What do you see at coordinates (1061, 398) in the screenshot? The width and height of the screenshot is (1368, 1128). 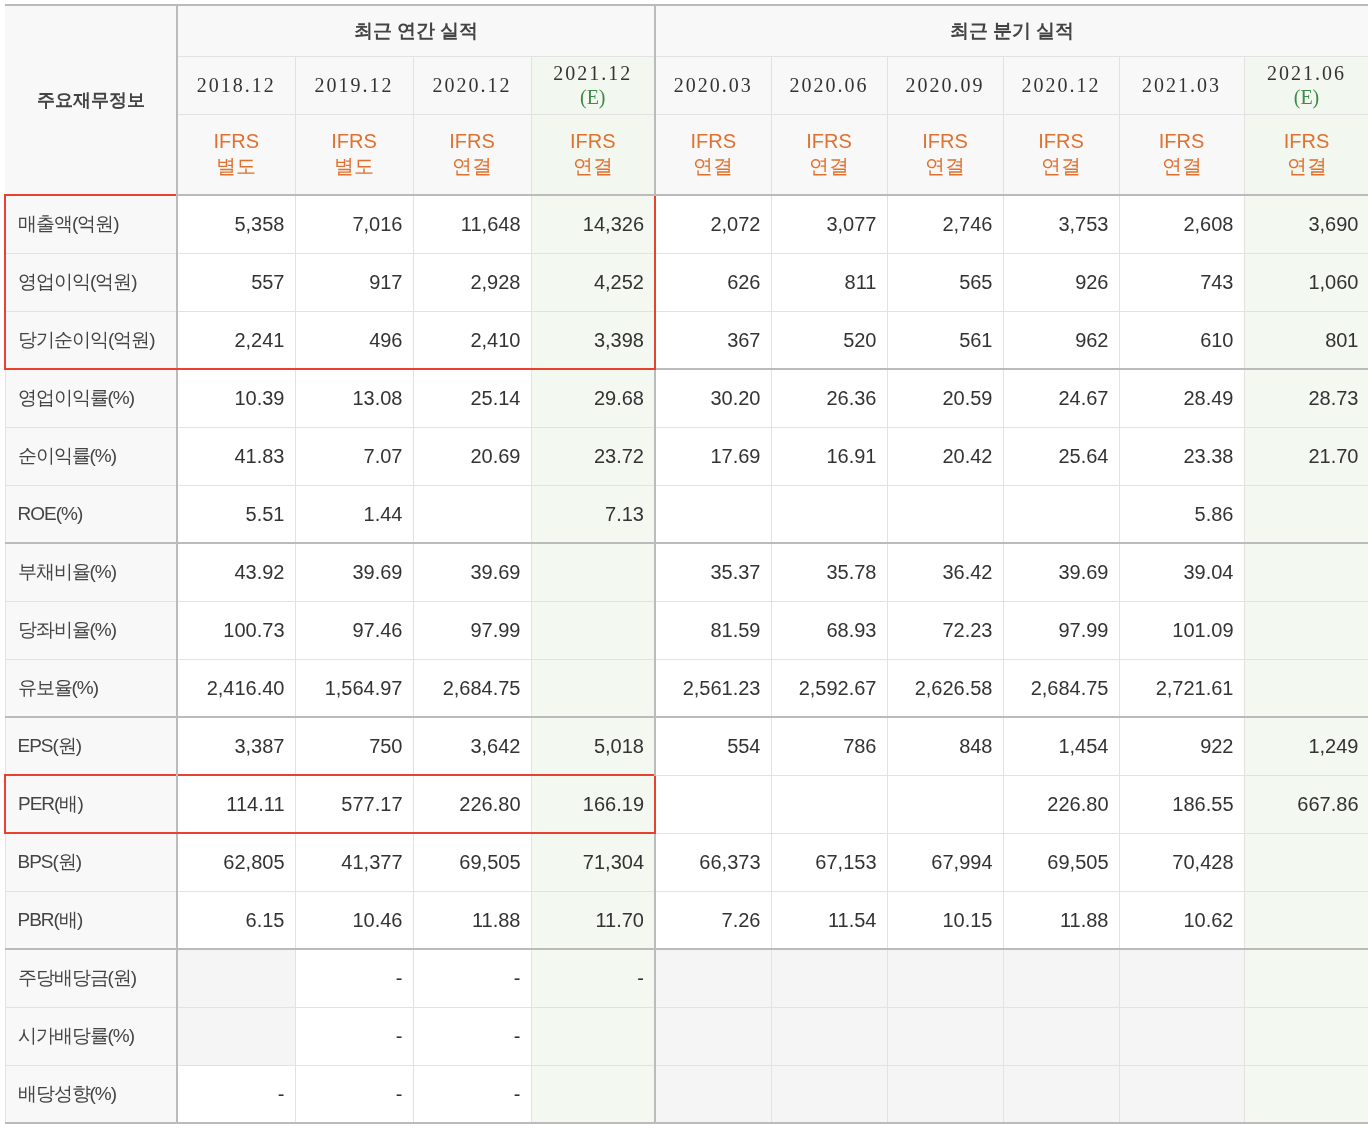 I see `value-cell: 24.67` at bounding box center [1061, 398].